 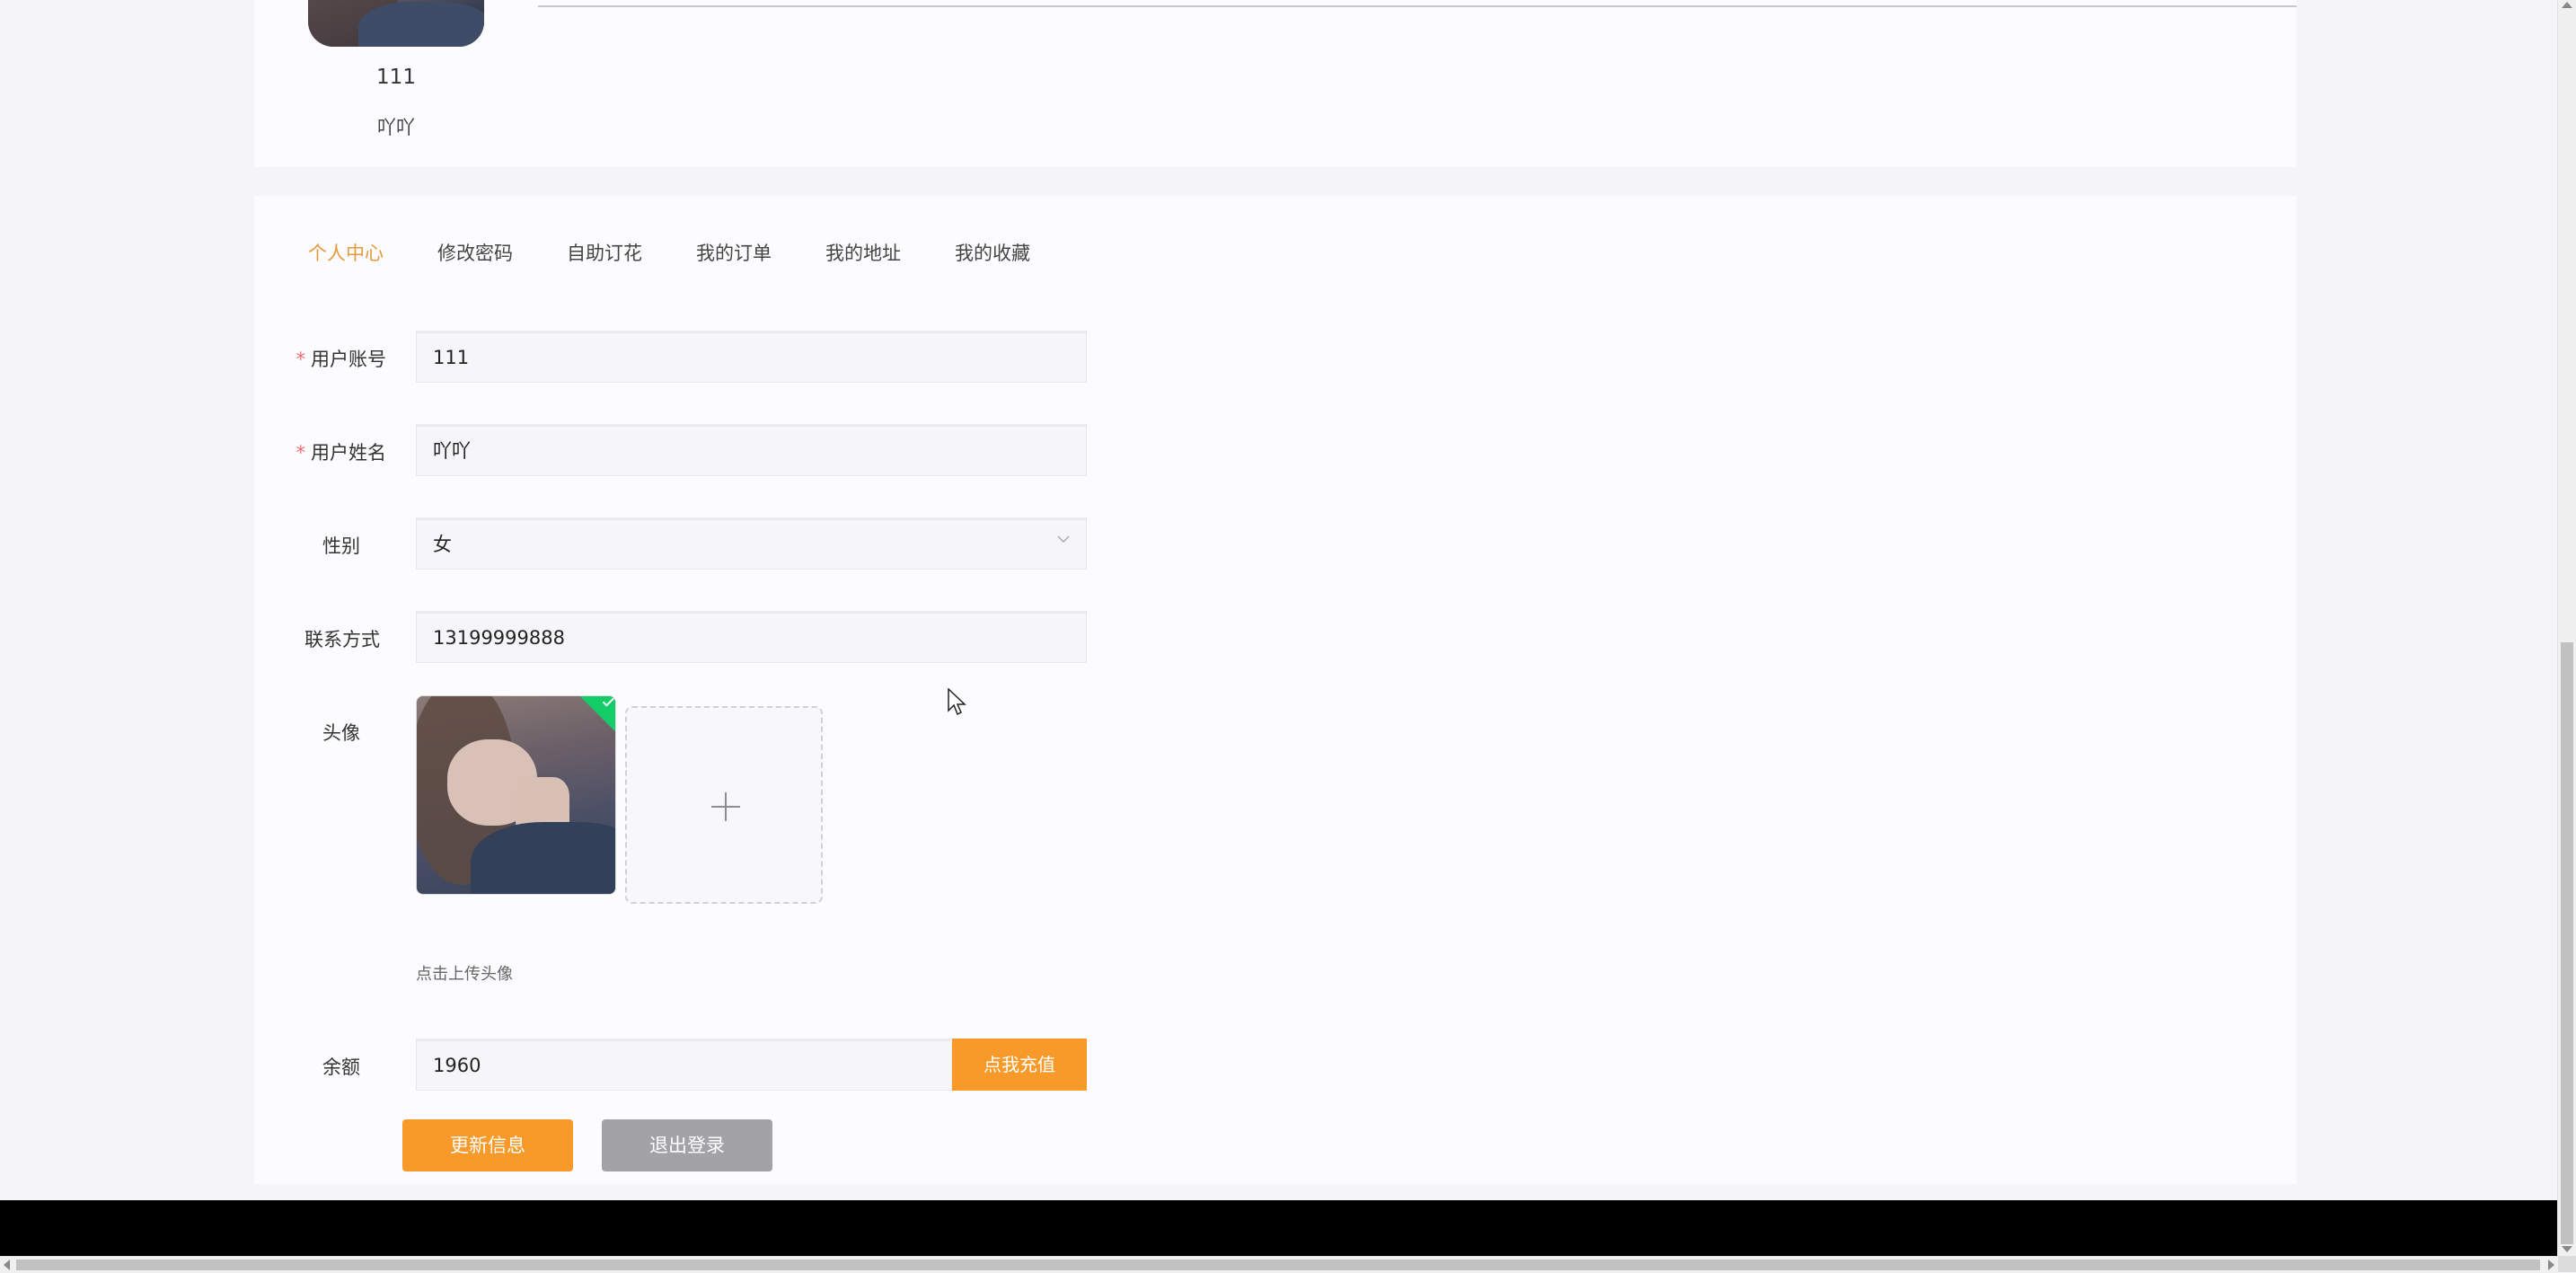 I want to click on scroll-down-icon, so click(x=2567, y=1249).